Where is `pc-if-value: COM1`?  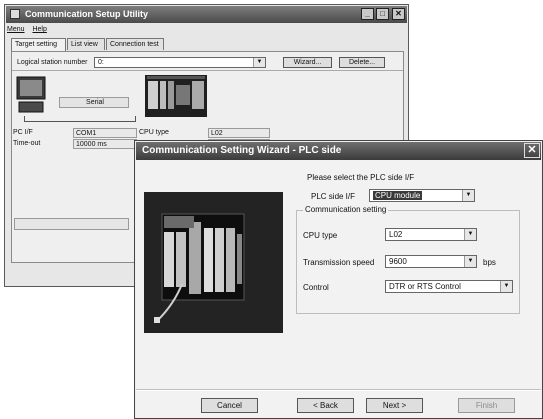
pc-if-value: COM1 is located at coordinates (105, 133).